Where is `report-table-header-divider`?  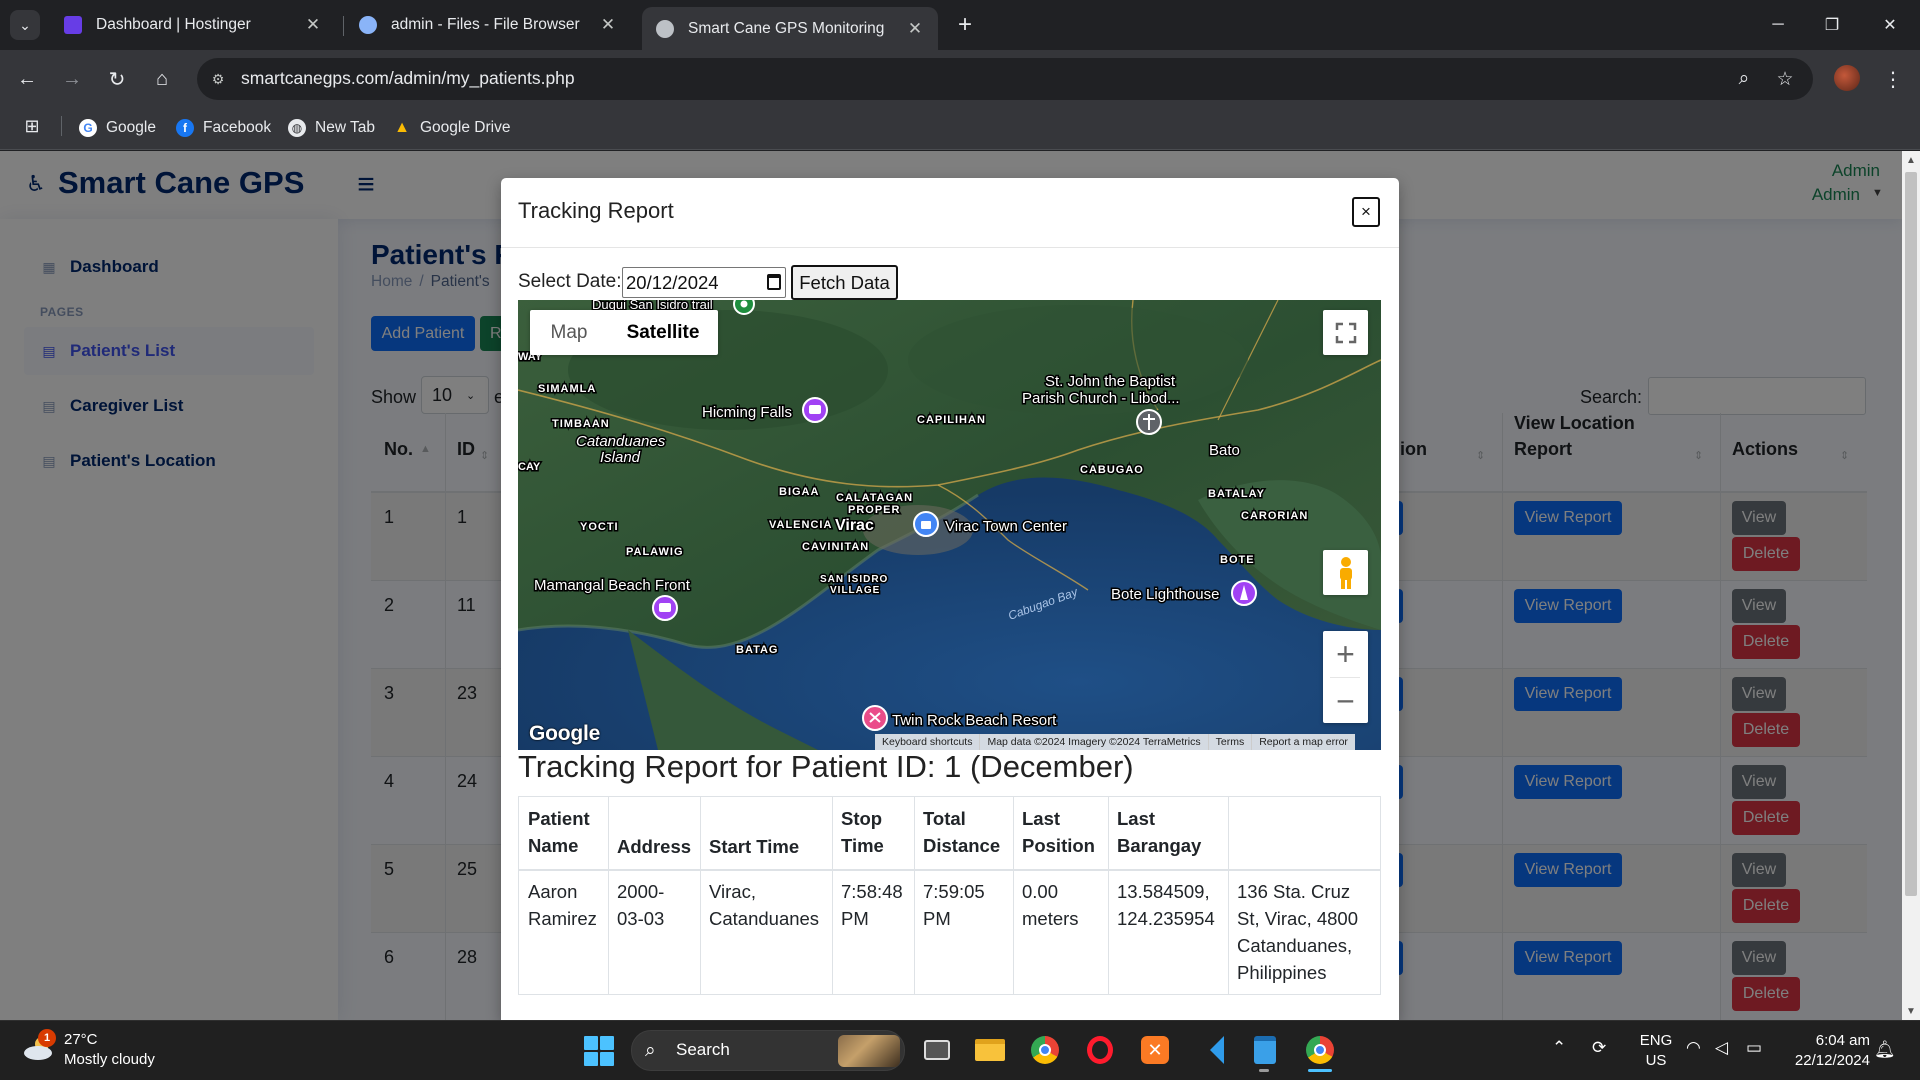
report-table-header-divider is located at coordinates (949, 870).